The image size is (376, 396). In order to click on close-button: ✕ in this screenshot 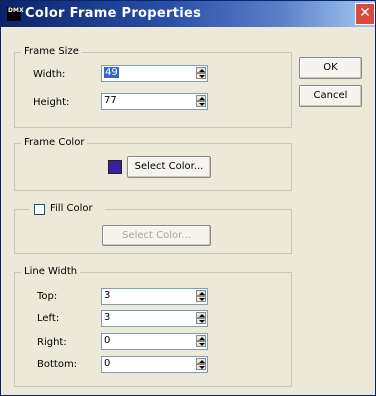, I will do `click(365, 14)`.